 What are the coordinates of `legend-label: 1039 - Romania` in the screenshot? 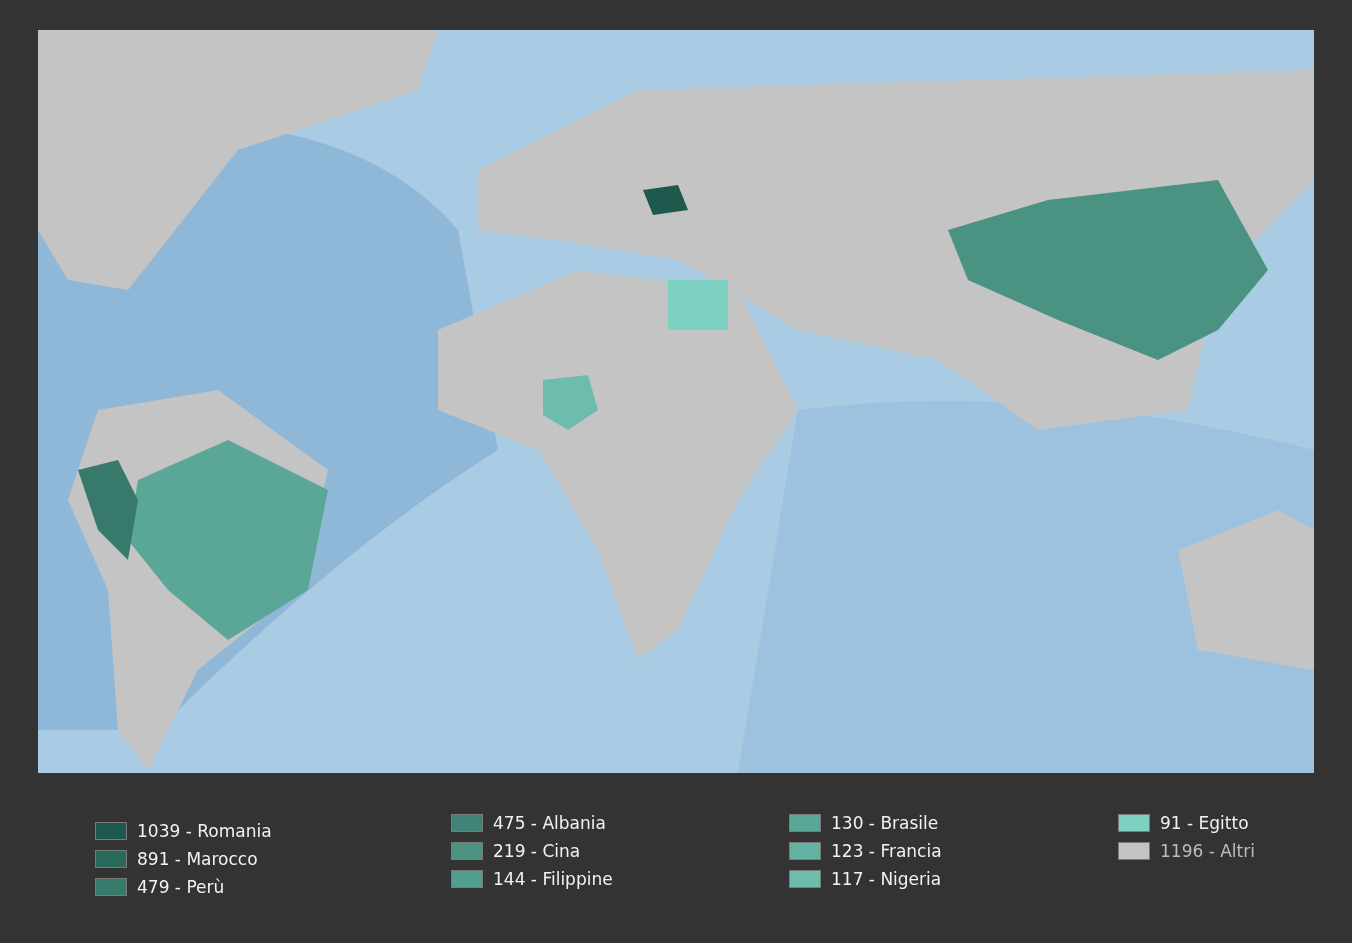 It's located at (204, 831).